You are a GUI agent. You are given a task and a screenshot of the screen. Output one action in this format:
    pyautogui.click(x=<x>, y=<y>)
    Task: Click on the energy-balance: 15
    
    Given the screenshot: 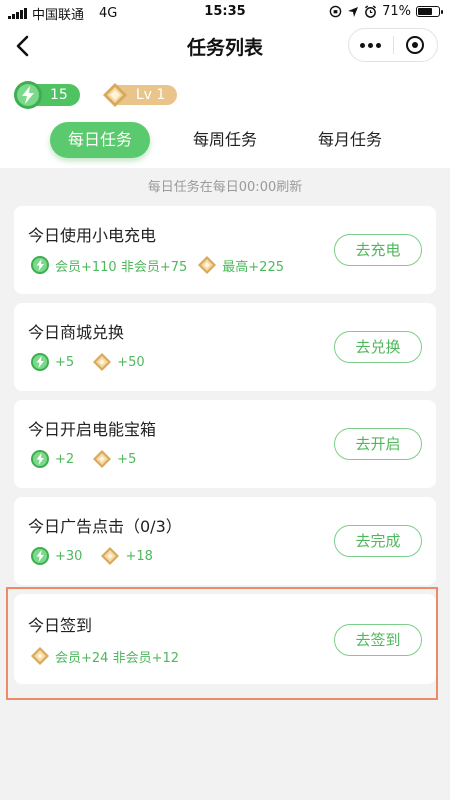 What is the action you would take?
    pyautogui.click(x=47, y=95)
    